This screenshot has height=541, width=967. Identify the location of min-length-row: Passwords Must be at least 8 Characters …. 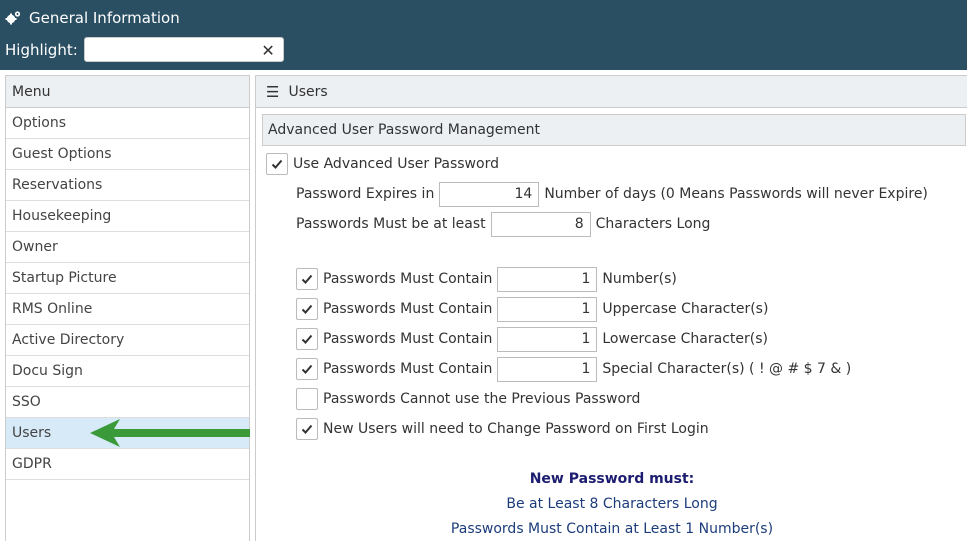
(503, 224).